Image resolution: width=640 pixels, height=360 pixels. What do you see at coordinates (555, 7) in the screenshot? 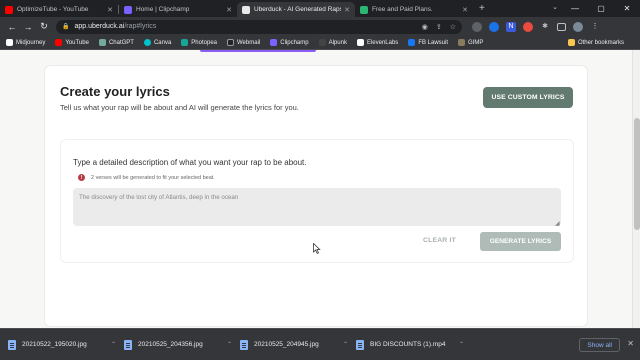
I see `tab-search-chevron-icon: ⌄` at bounding box center [555, 7].